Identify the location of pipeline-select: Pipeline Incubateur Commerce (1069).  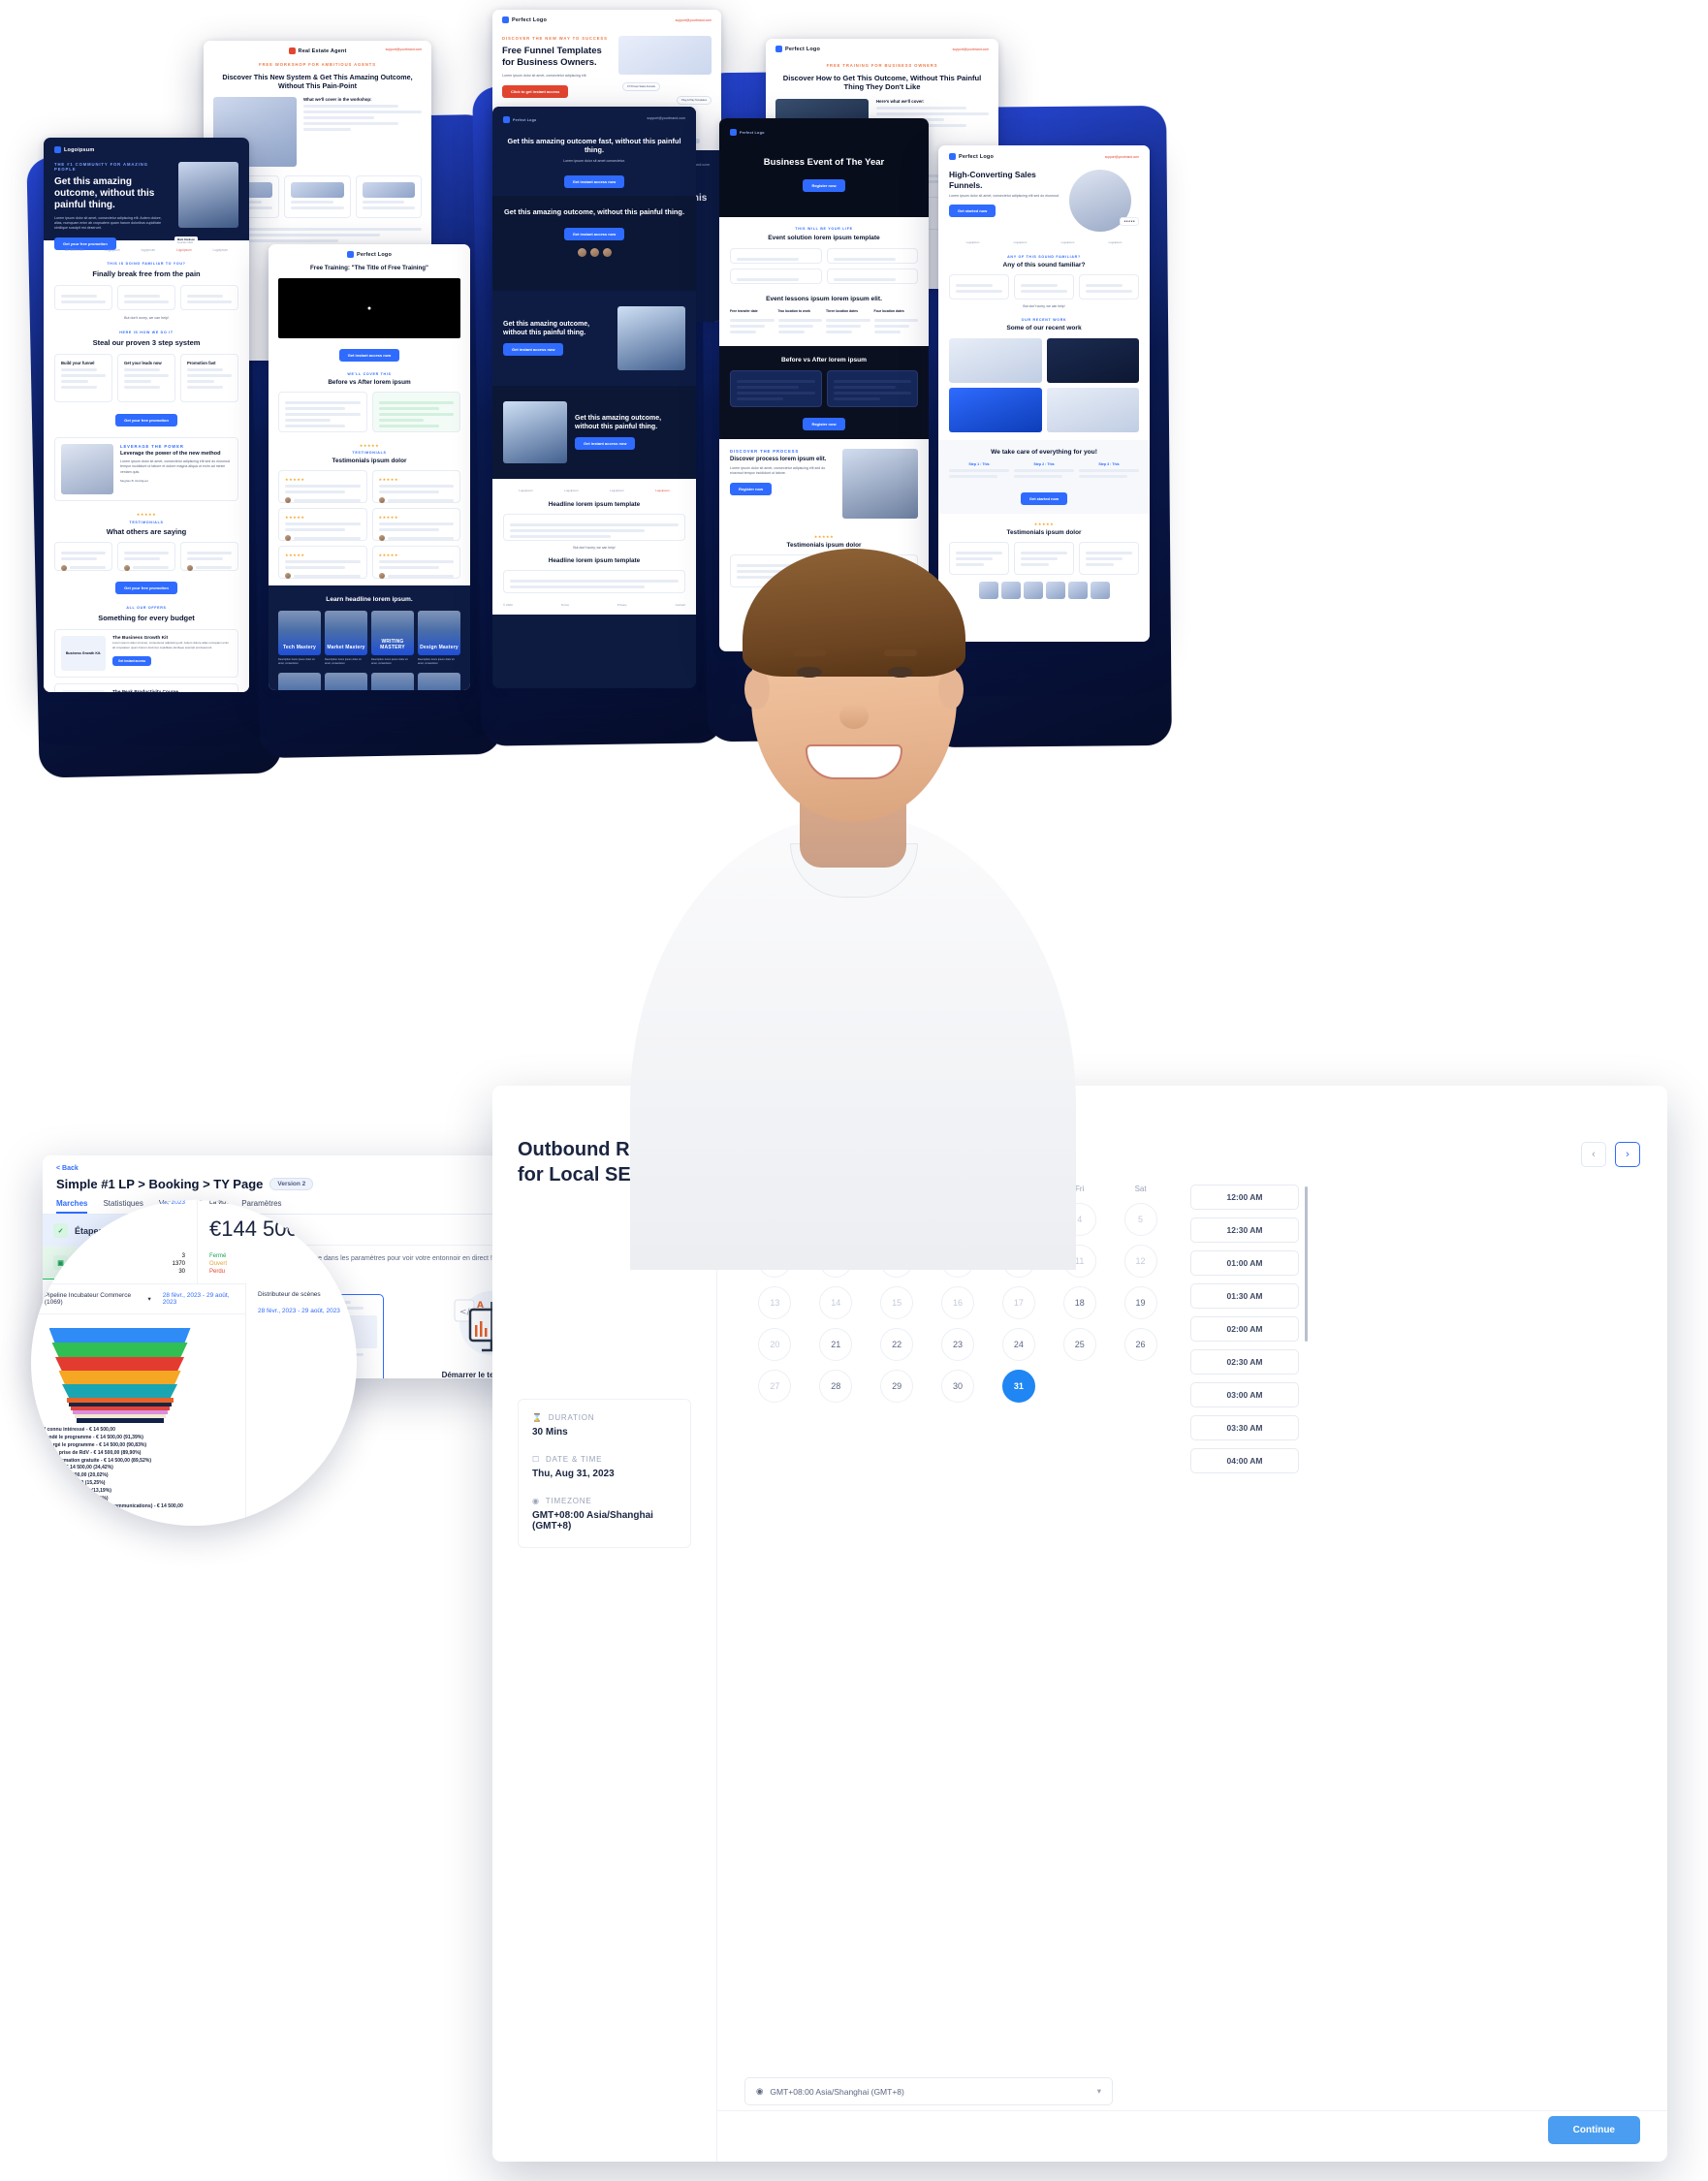
(91, 1299).